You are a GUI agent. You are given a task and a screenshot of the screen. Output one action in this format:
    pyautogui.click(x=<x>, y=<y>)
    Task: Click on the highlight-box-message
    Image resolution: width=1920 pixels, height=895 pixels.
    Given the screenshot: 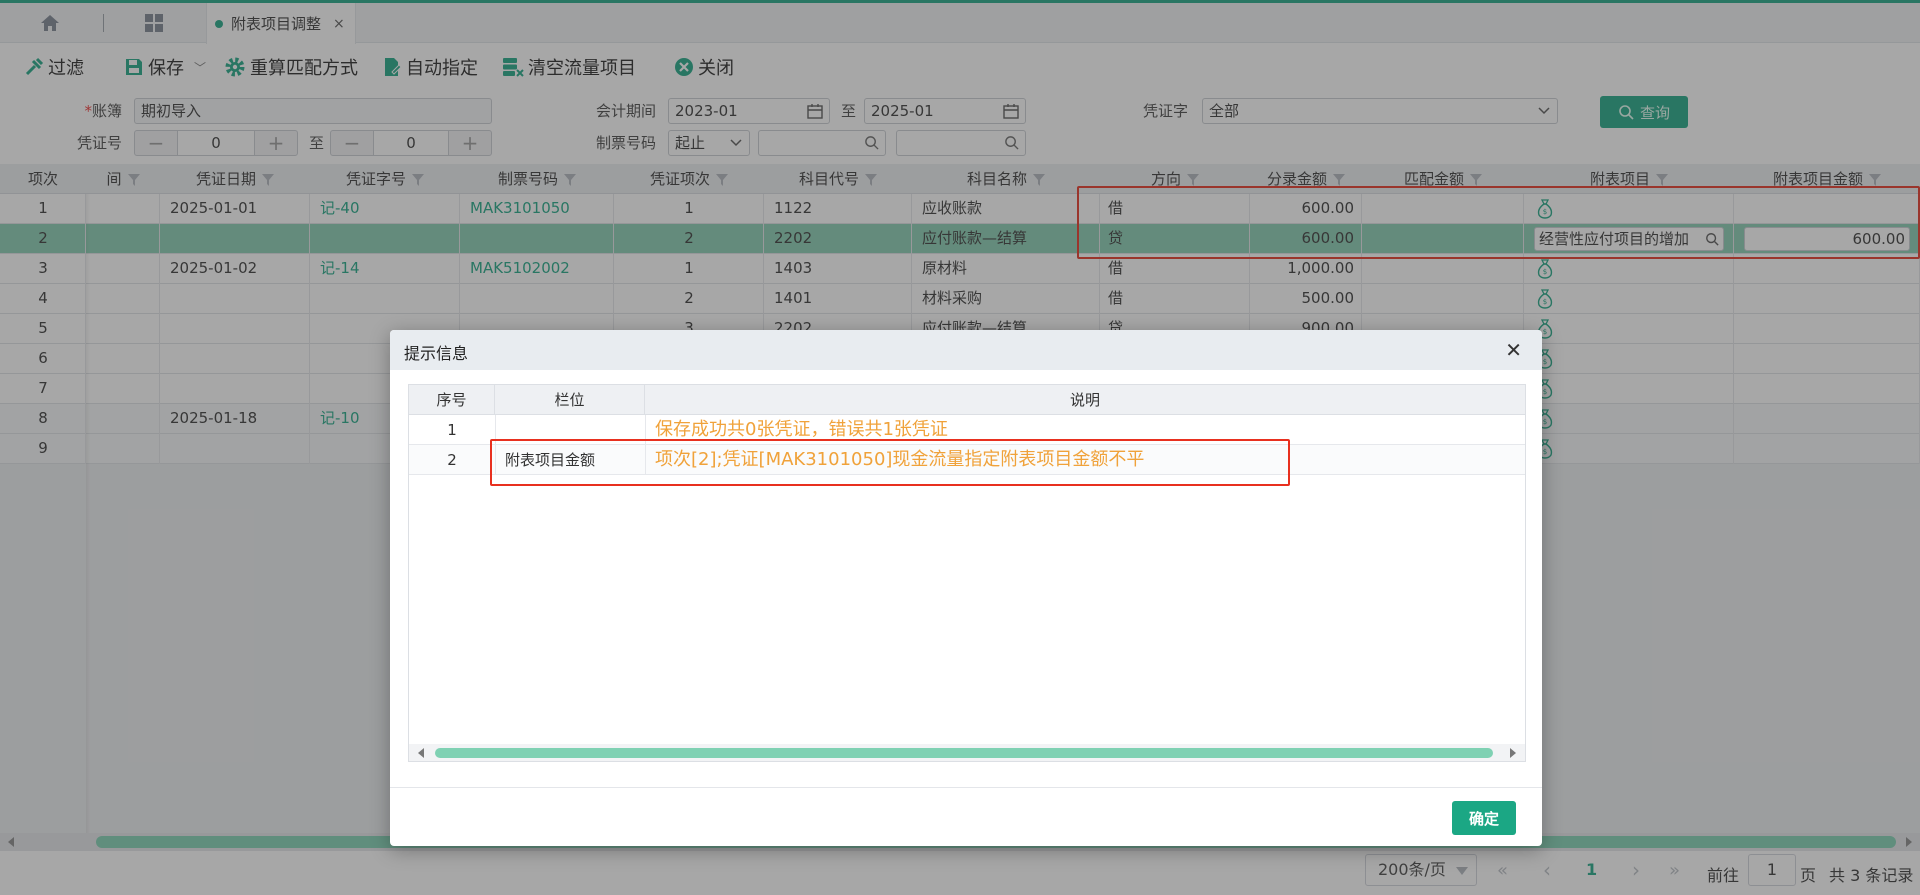 What is the action you would take?
    pyautogui.click(x=890, y=462)
    